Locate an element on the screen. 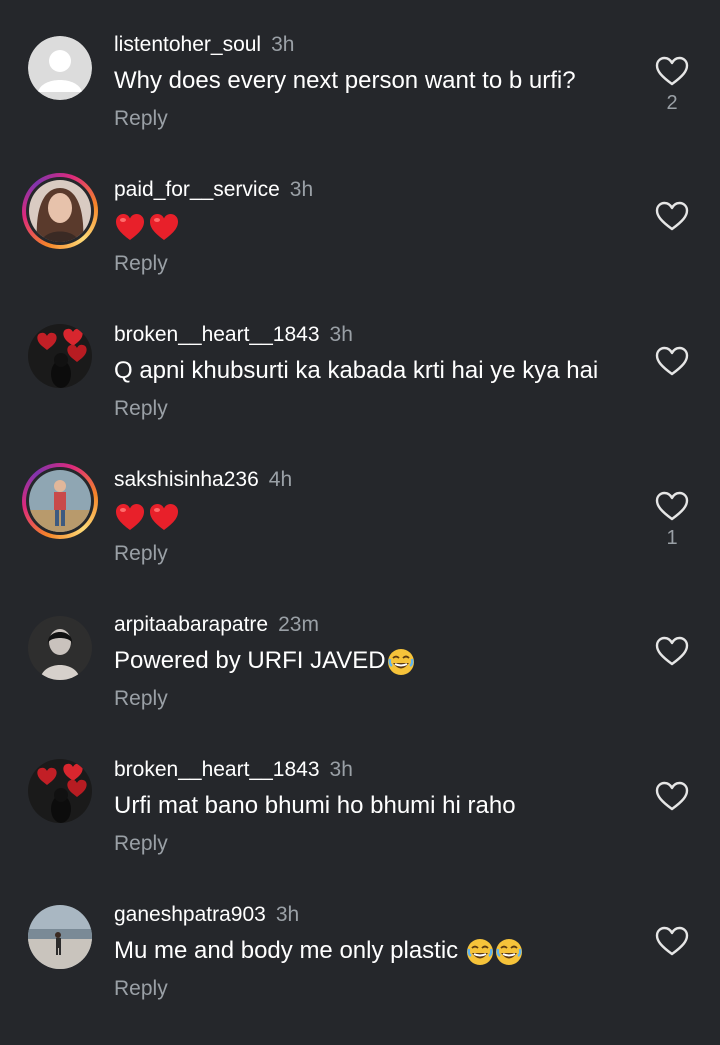  photo-avatar-image is located at coordinates (60, 648).